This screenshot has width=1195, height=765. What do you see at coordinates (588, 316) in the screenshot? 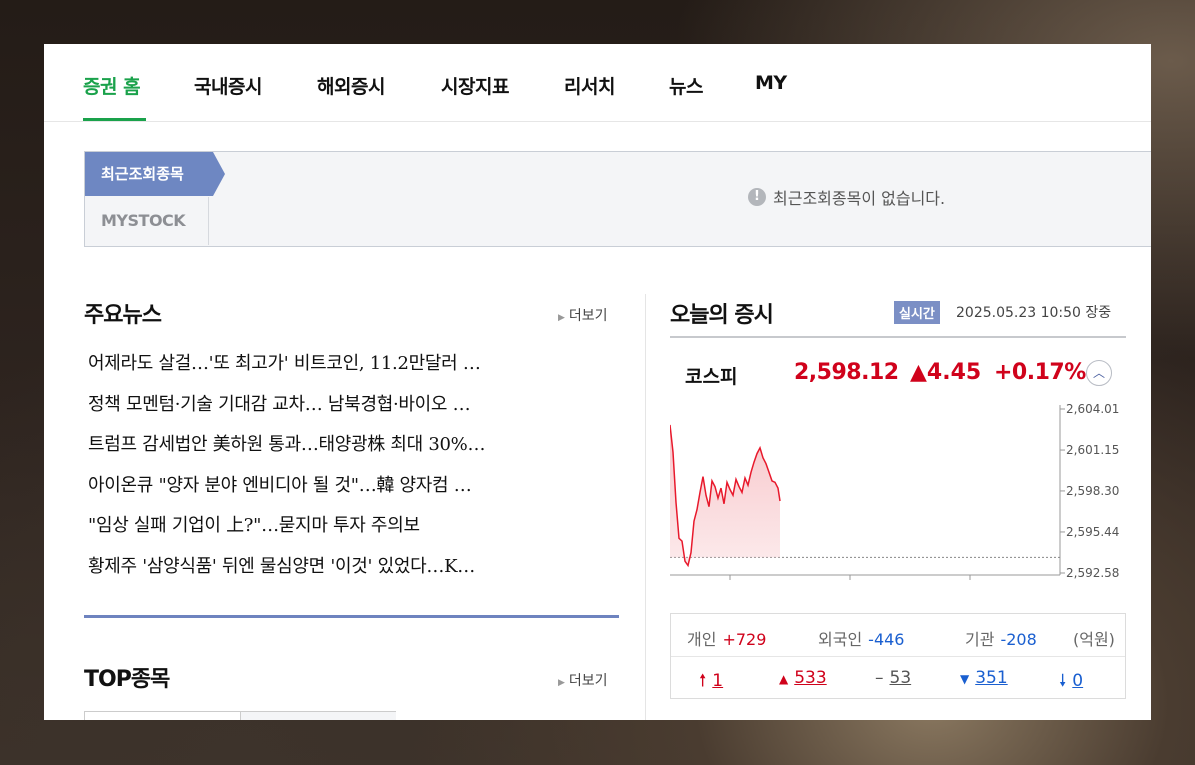
I see `news-more-label: 더보기` at bounding box center [588, 316].